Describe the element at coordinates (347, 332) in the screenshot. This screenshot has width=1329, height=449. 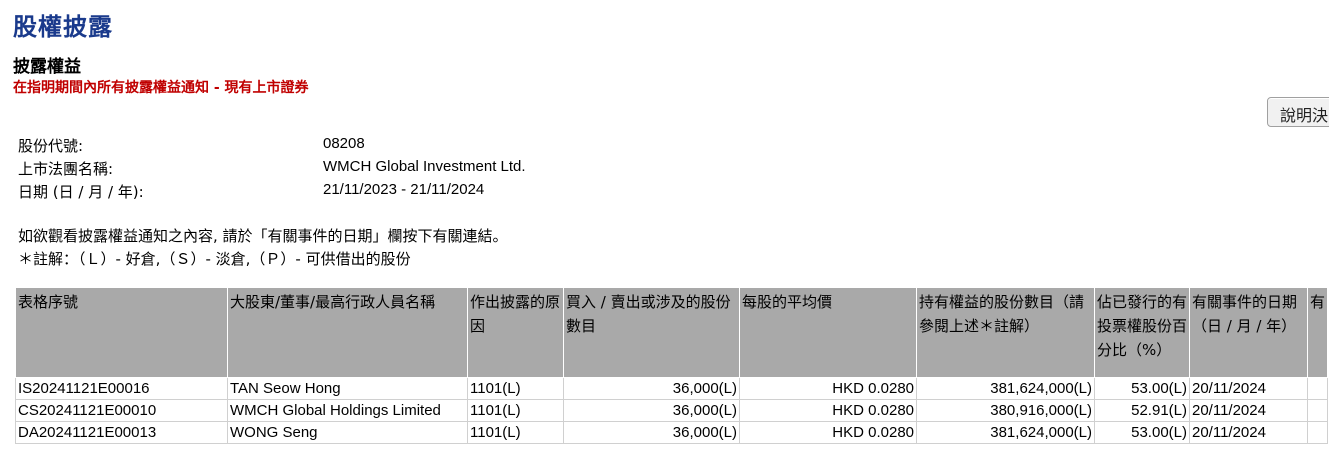
I see `header-holder-name: 大股東/董事/最高行政人員名稱` at that location.